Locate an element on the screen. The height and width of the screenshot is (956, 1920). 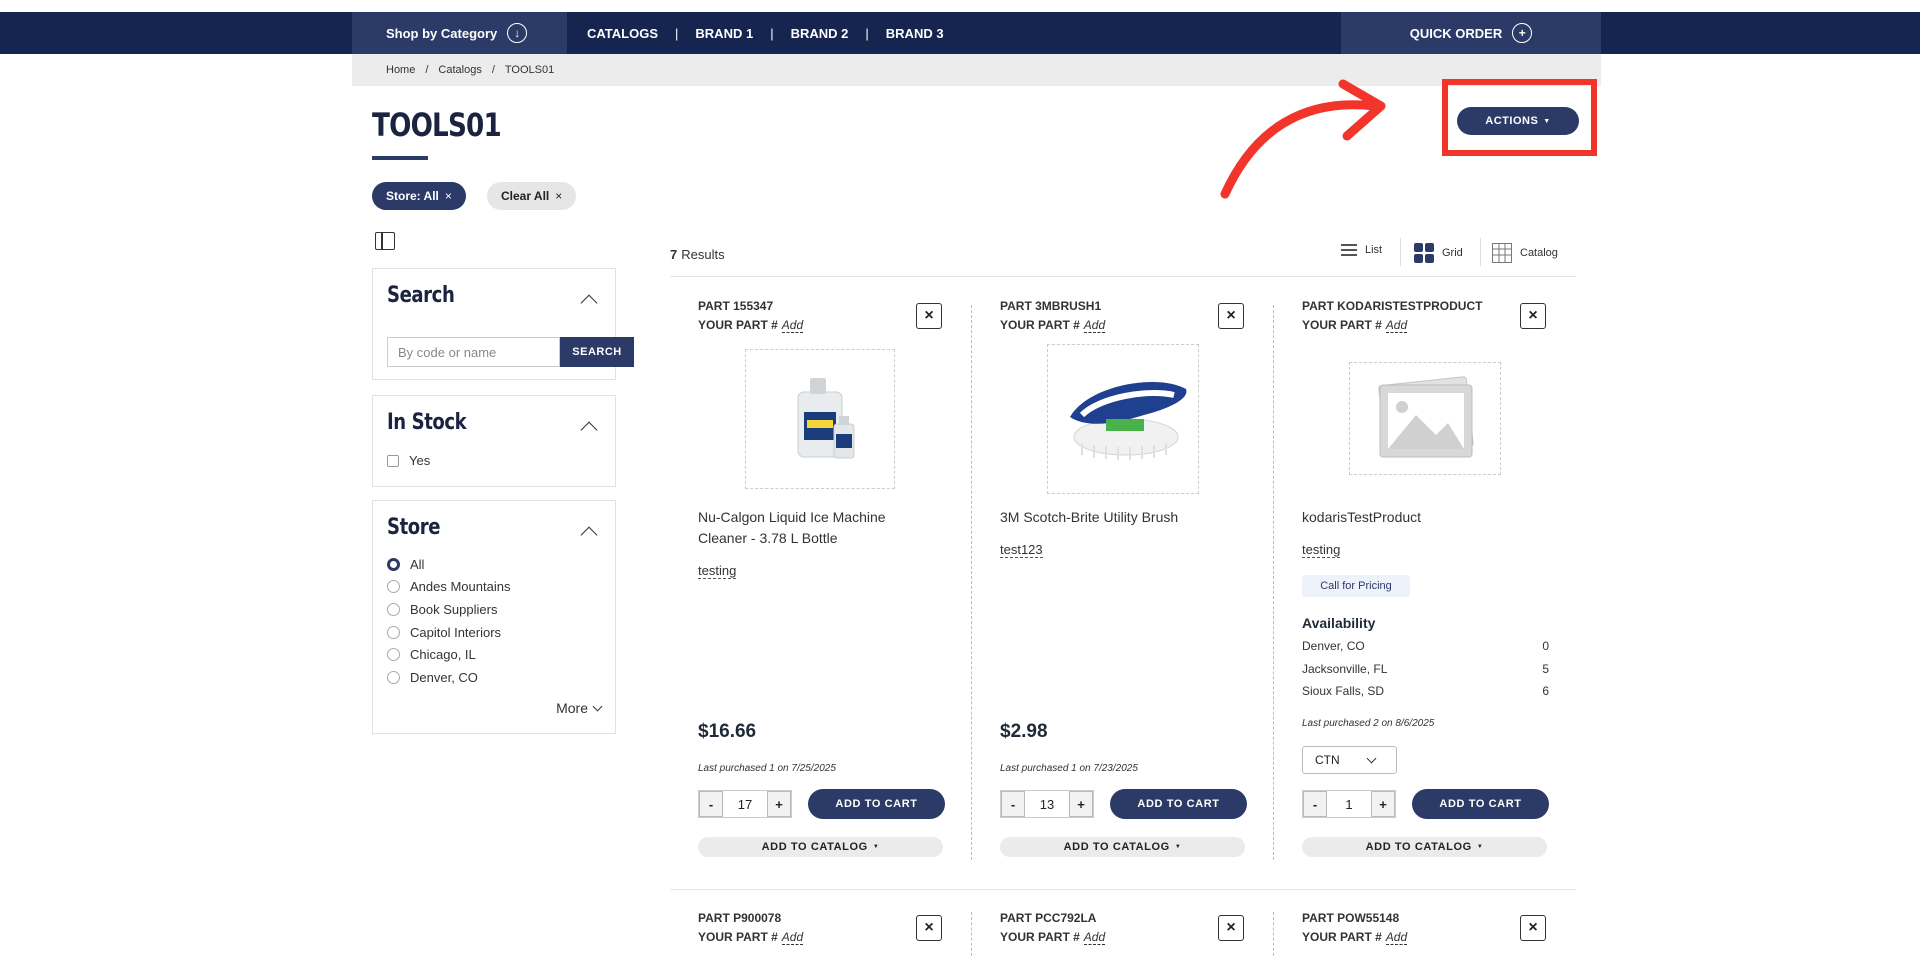
actions-dropdown-button: ACTIONS ▼ is located at coordinates (1518, 121).